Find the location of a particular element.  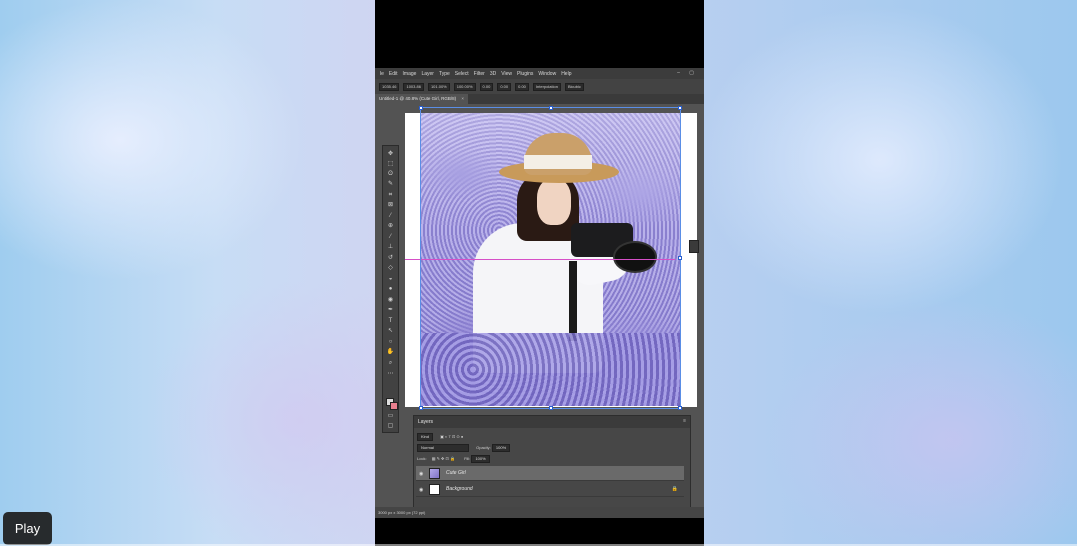

layer-row: ◉ Background 🔒 is located at coordinates (550, 489).